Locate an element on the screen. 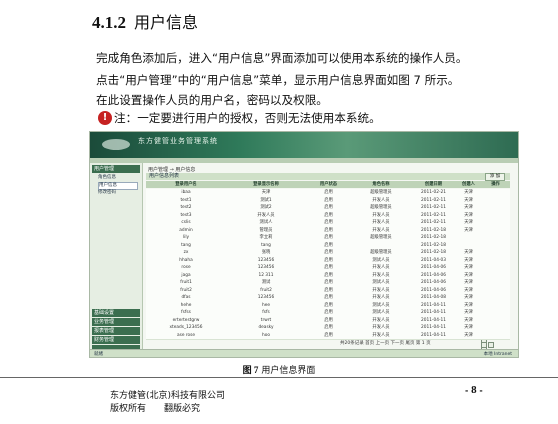 The width and height of the screenshot is (558, 424). app-banner: 东方健管业务管理系统 is located at coordinates (304, 145).